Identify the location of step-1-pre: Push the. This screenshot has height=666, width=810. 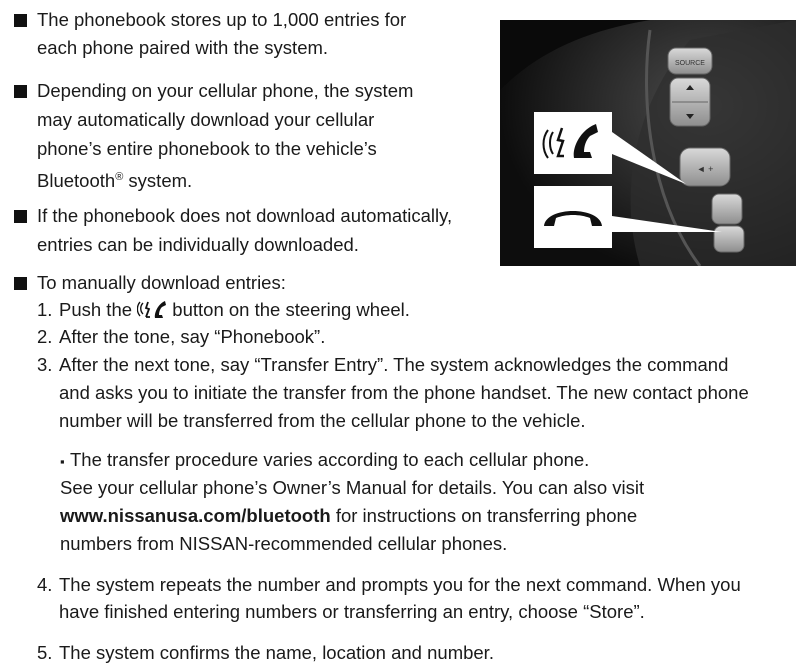
(98, 309).